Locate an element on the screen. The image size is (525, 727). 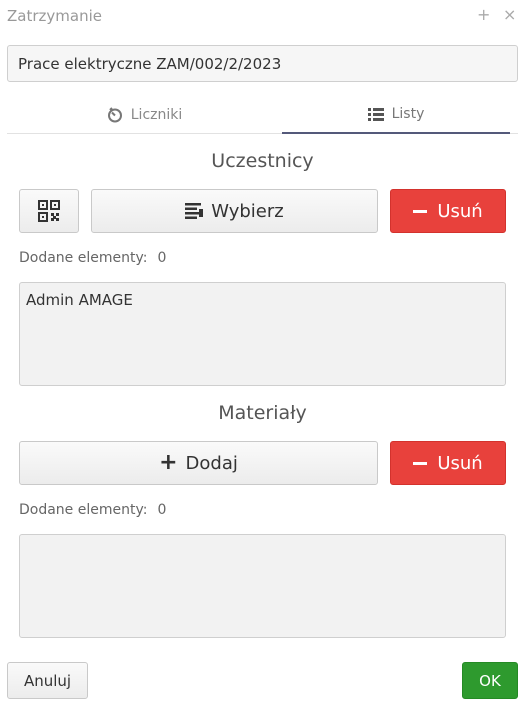
ok-label: OK is located at coordinates (490, 680).